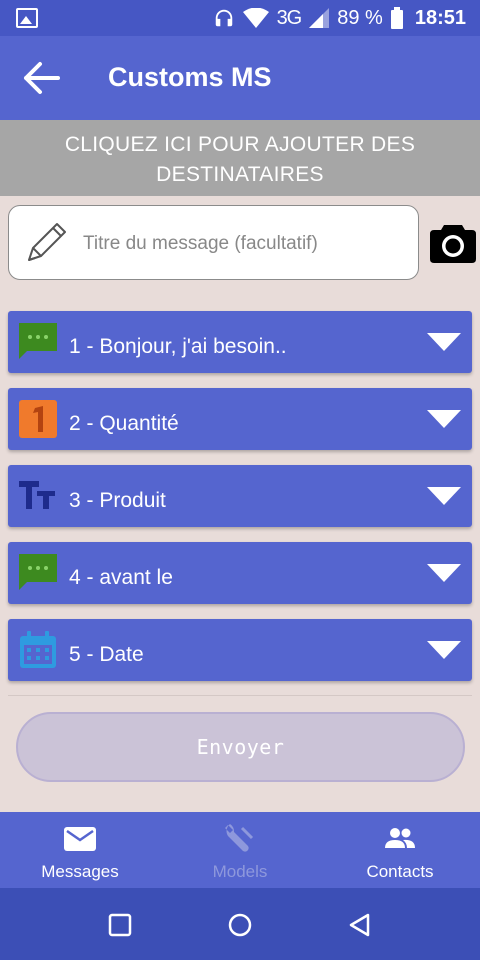  I want to click on headphones-icon, so click(223, 18).